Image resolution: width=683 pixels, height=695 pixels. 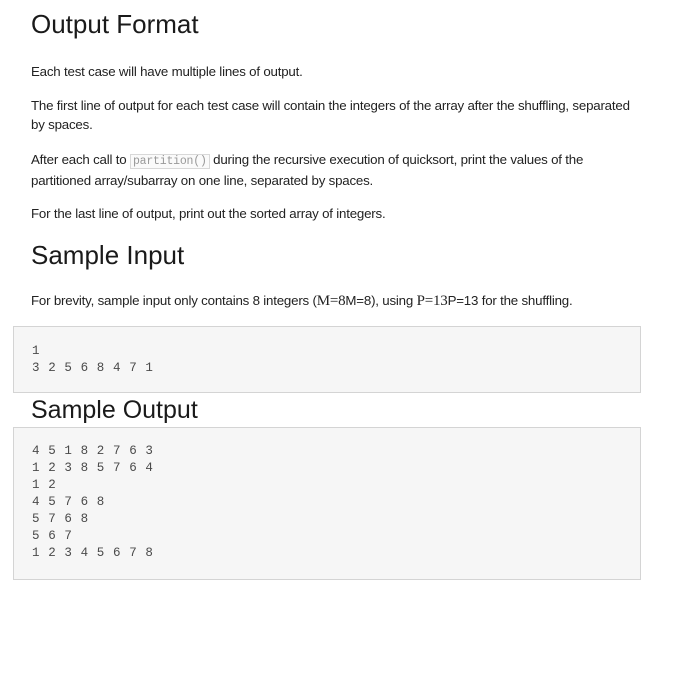 I want to click on math-p-rendered: P=13, so click(x=432, y=301).